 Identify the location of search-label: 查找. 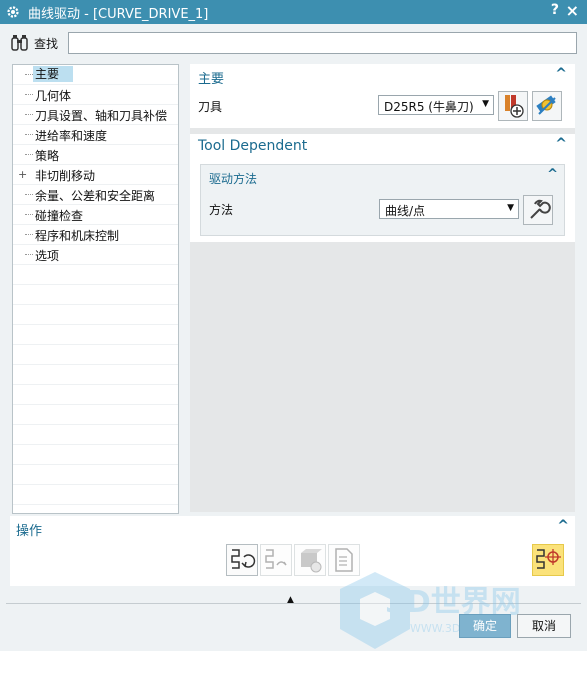
(46, 43).